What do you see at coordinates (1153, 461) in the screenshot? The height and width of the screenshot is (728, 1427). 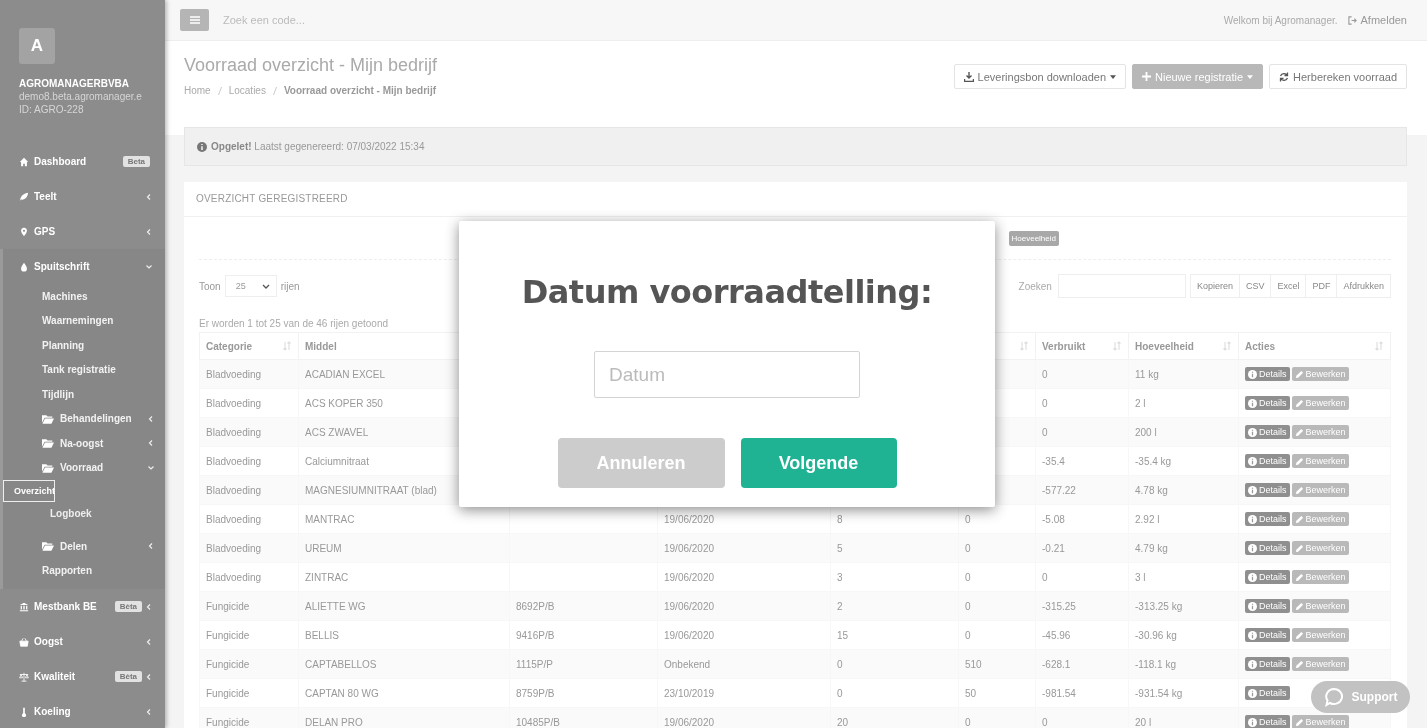 I see `table-cell: -35.4 kg` at bounding box center [1153, 461].